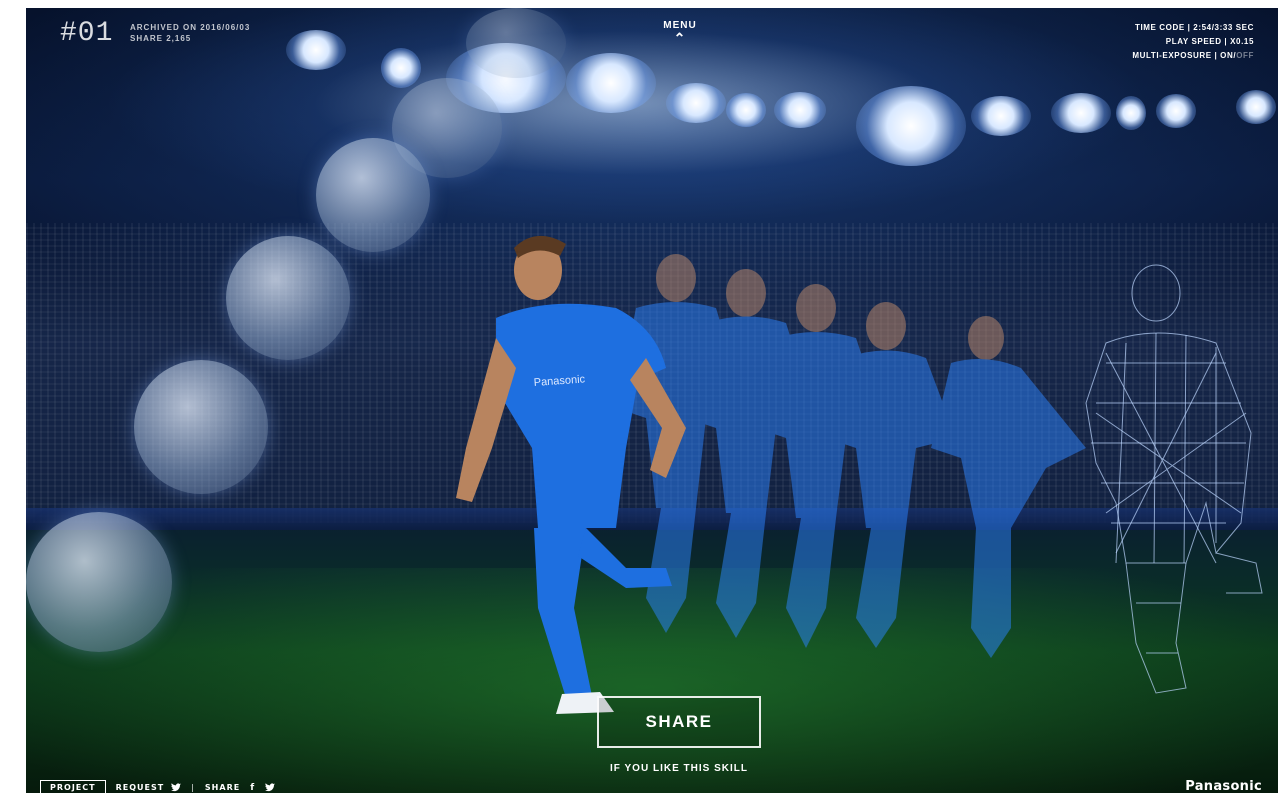 The height and width of the screenshot is (795, 1288). What do you see at coordinates (140, 787) in the screenshot?
I see `request-label: REQUEST` at bounding box center [140, 787].